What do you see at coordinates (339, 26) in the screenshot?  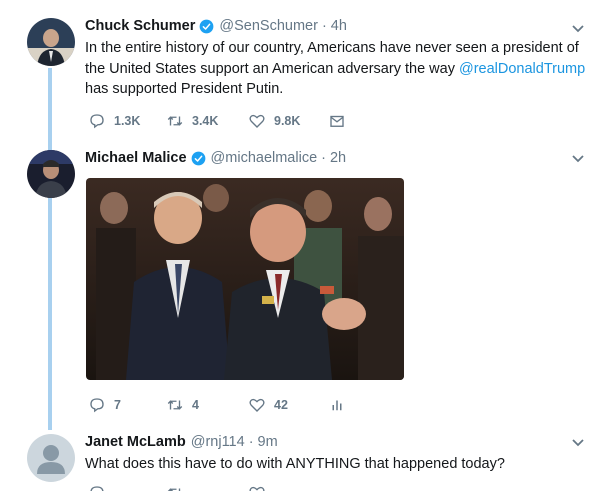 I see `timestamp: 4h` at bounding box center [339, 26].